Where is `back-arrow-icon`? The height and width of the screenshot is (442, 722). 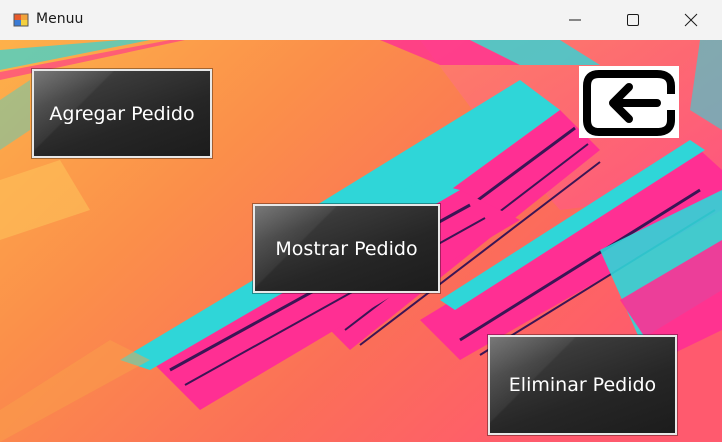
back-arrow-icon is located at coordinates (629, 103).